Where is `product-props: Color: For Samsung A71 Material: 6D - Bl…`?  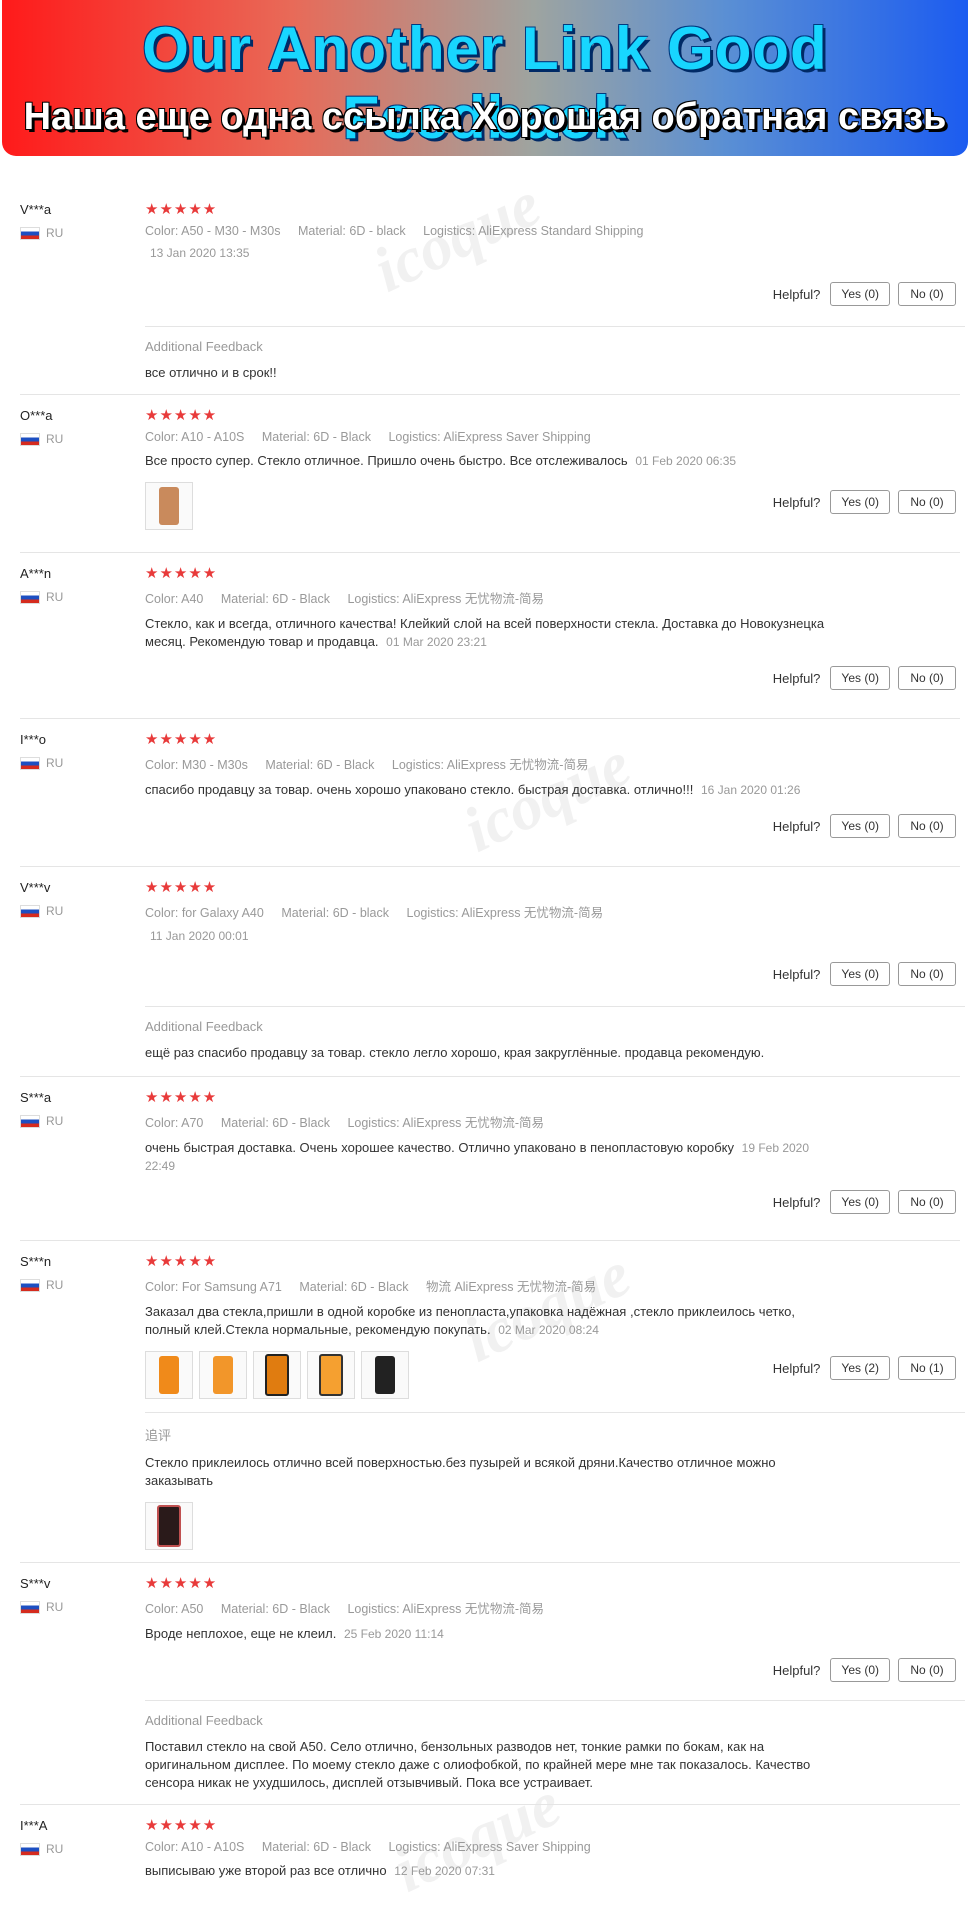
product-props: Color: For Samsung A71 Material: 6D - Bl… is located at coordinates (371, 1287).